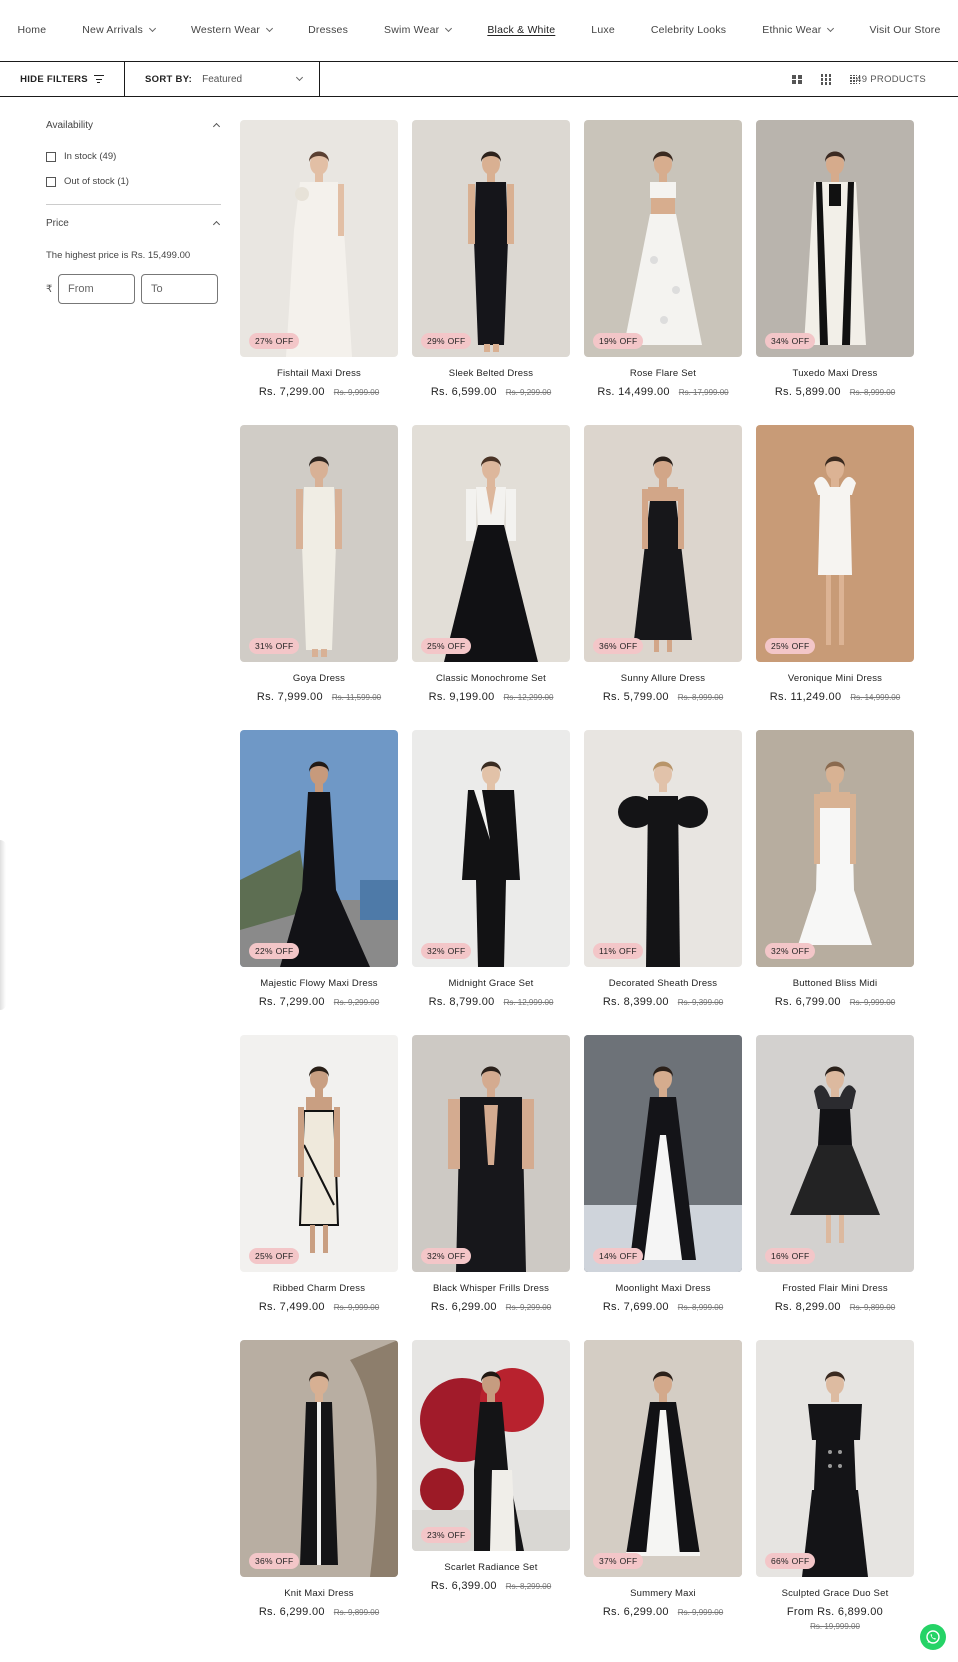 Image resolution: width=958 pixels, height=1662 pixels. What do you see at coordinates (119, 30) in the screenshot?
I see `nav-item-new-arrivals: New Arrivals` at bounding box center [119, 30].